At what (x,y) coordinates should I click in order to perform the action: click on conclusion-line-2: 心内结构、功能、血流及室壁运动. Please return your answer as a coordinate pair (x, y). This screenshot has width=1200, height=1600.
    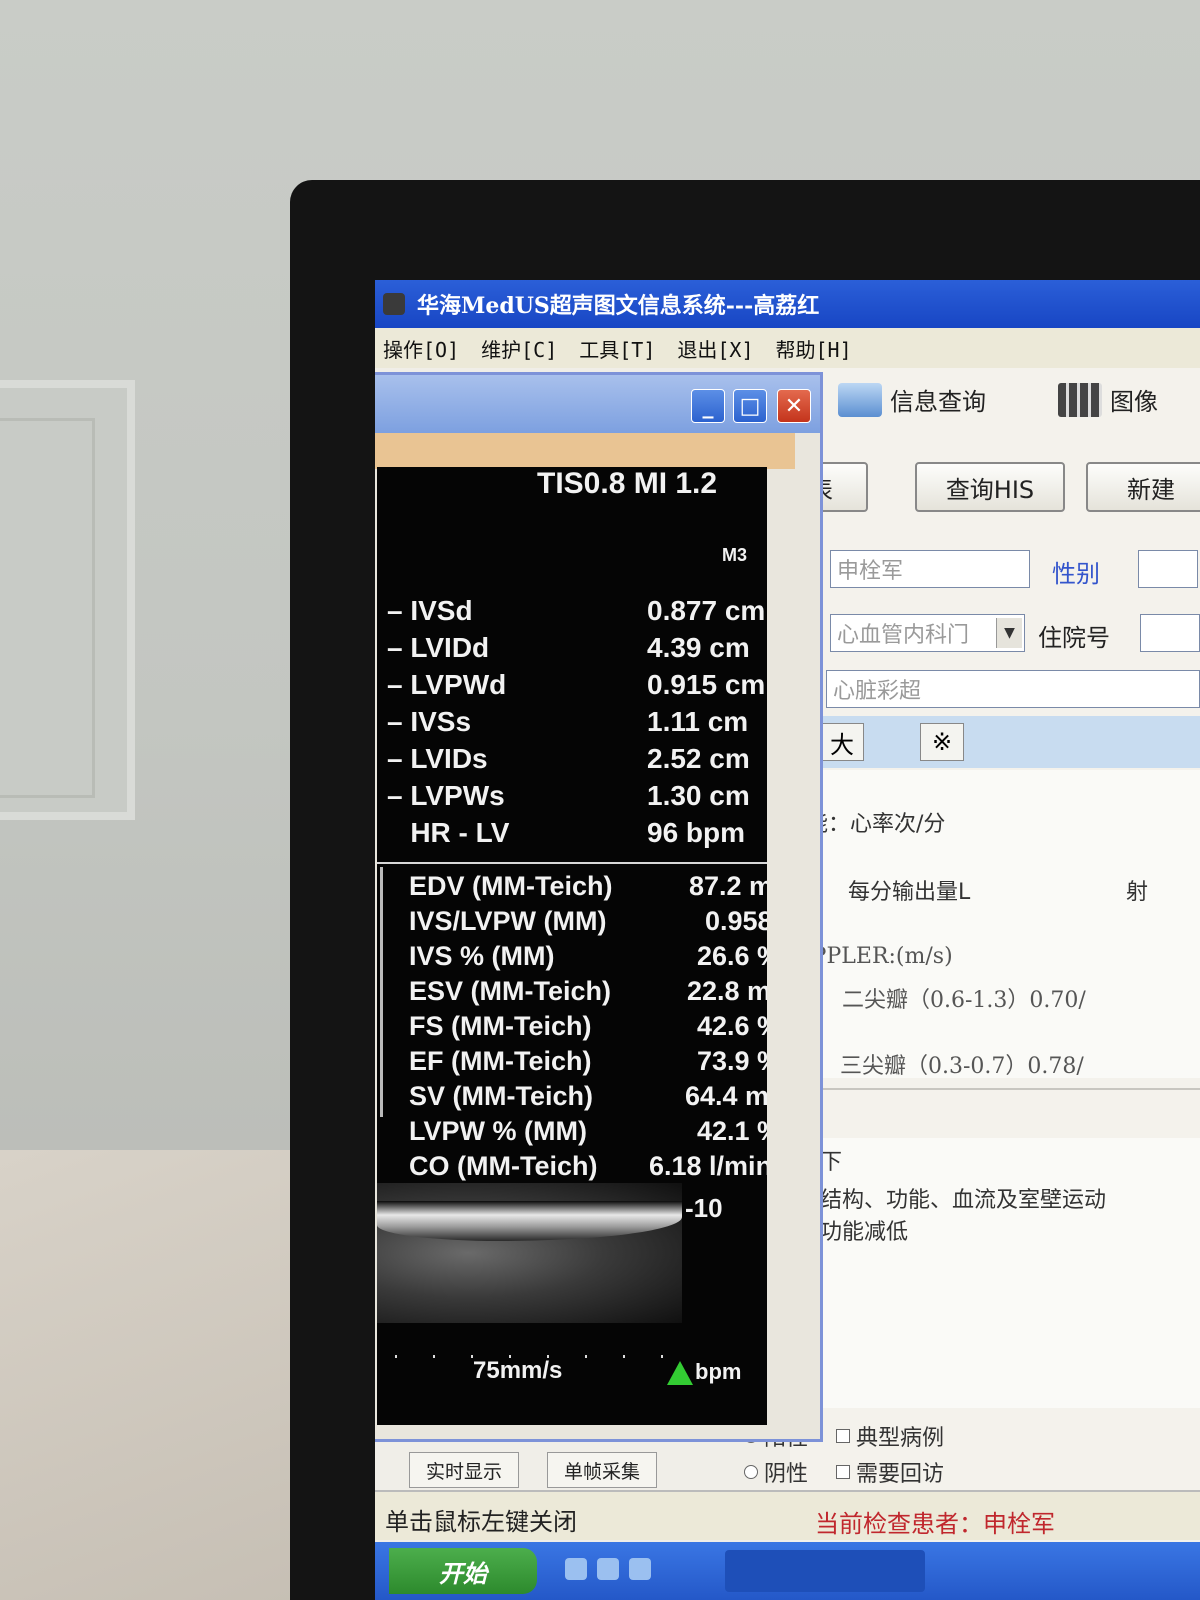
    Looking at the image, I should click on (941, 1200).